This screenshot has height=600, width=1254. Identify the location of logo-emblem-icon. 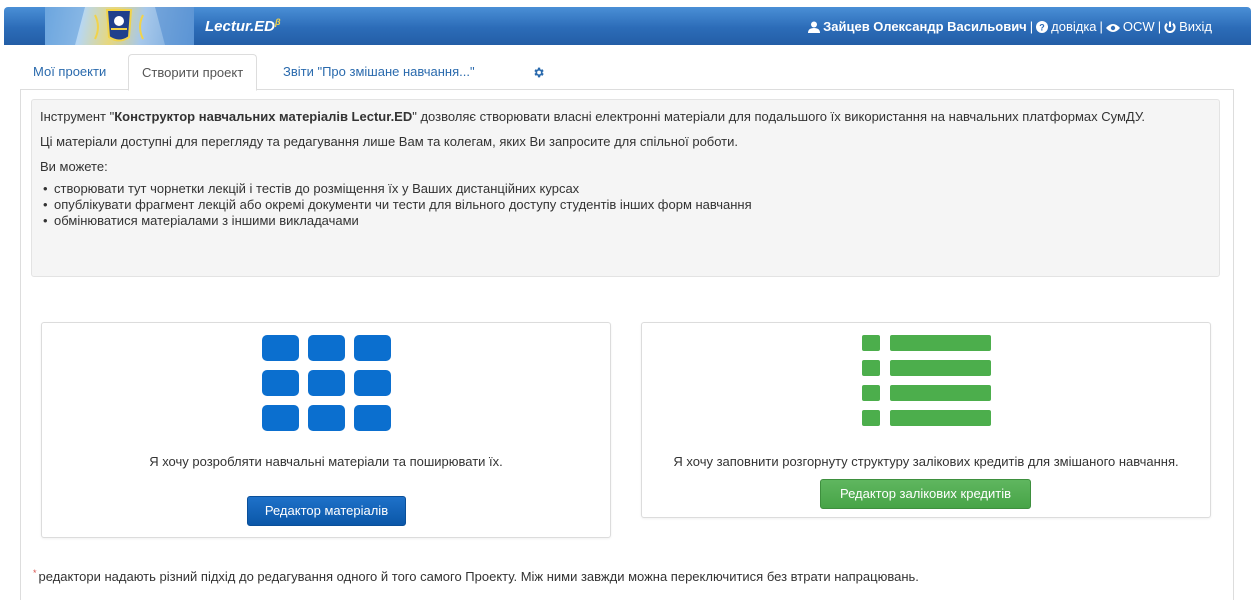
(119, 26).